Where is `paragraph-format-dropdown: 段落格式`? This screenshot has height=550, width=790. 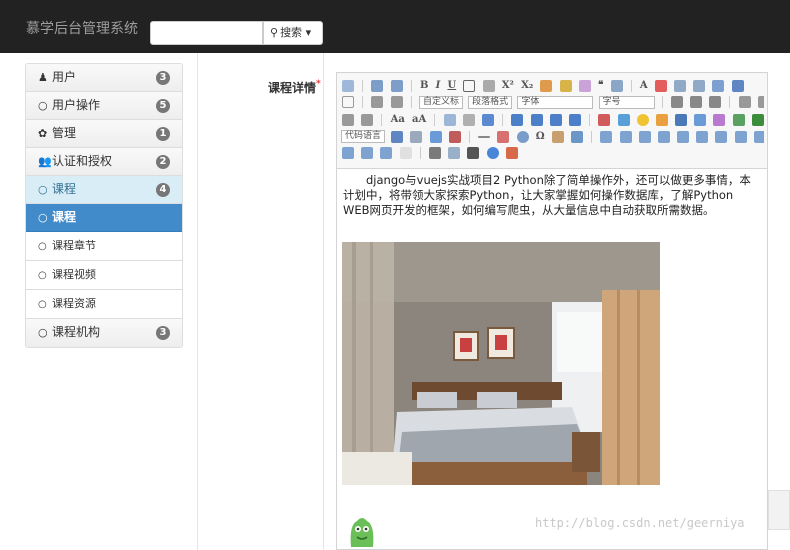
paragraph-format-dropdown: 段落格式 is located at coordinates (490, 102).